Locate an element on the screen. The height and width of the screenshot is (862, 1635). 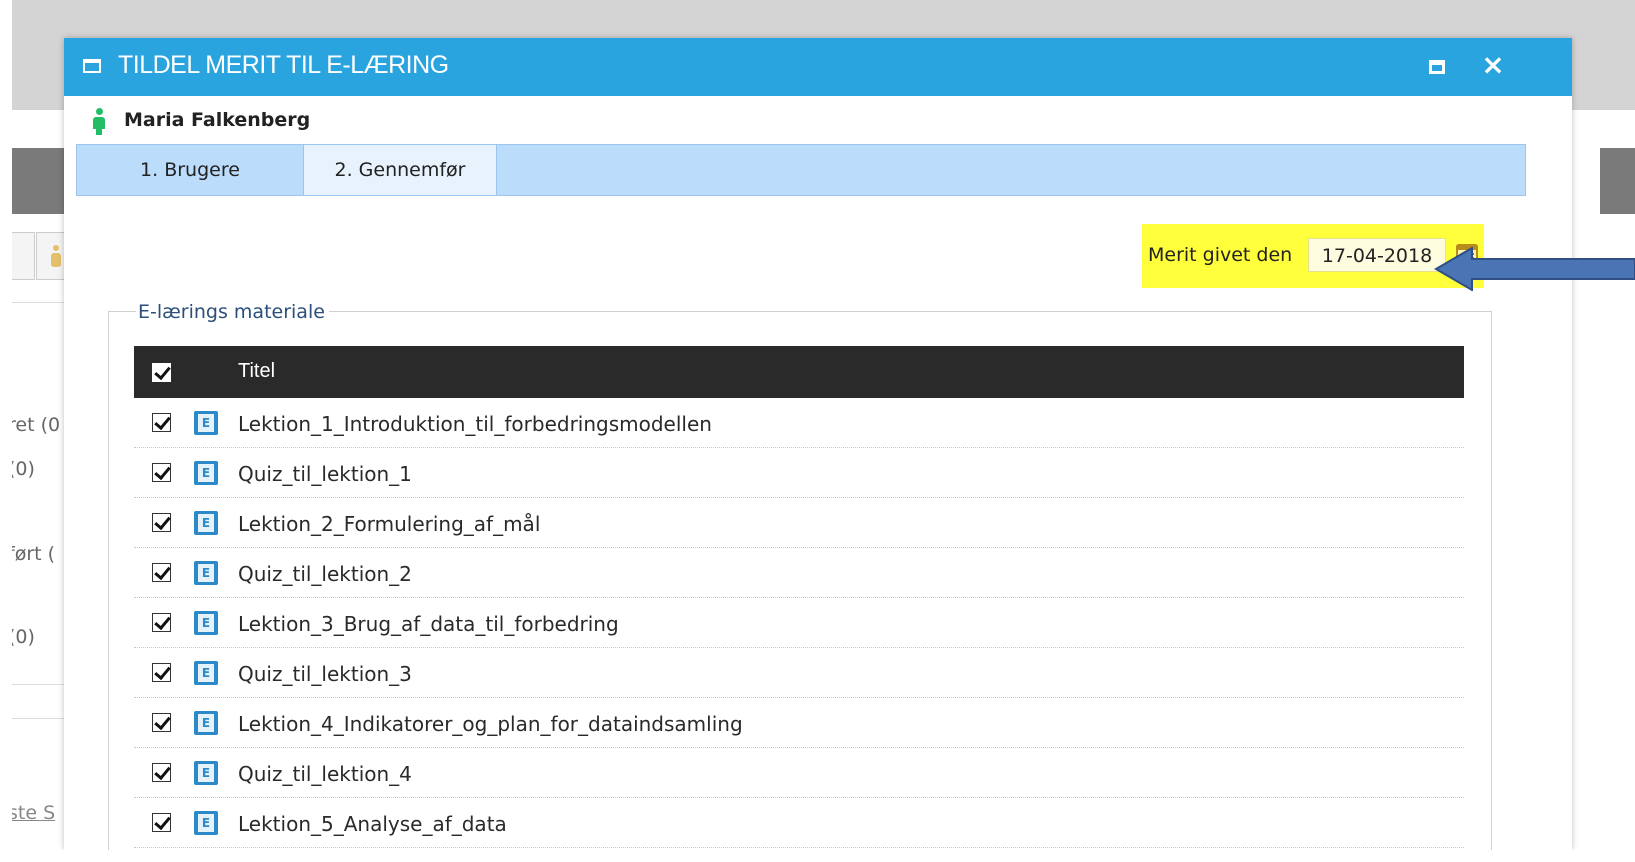
dialog-titlebar: TILDEL MERIT TIL E-LÆRING × is located at coordinates (818, 67).